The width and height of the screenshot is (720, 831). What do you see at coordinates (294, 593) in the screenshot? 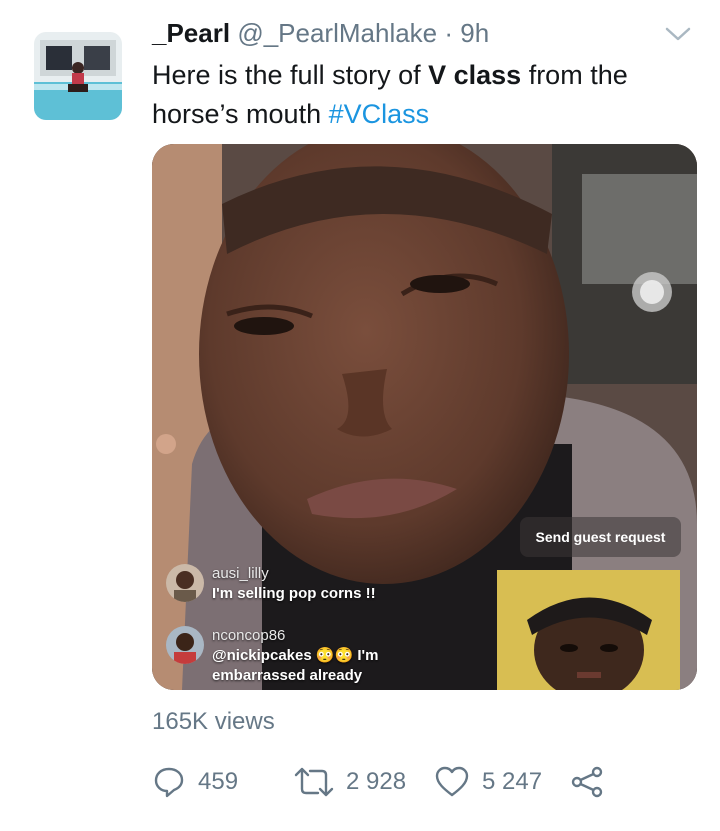
I see `comment-message: I'm selling pop corns !!` at bounding box center [294, 593].